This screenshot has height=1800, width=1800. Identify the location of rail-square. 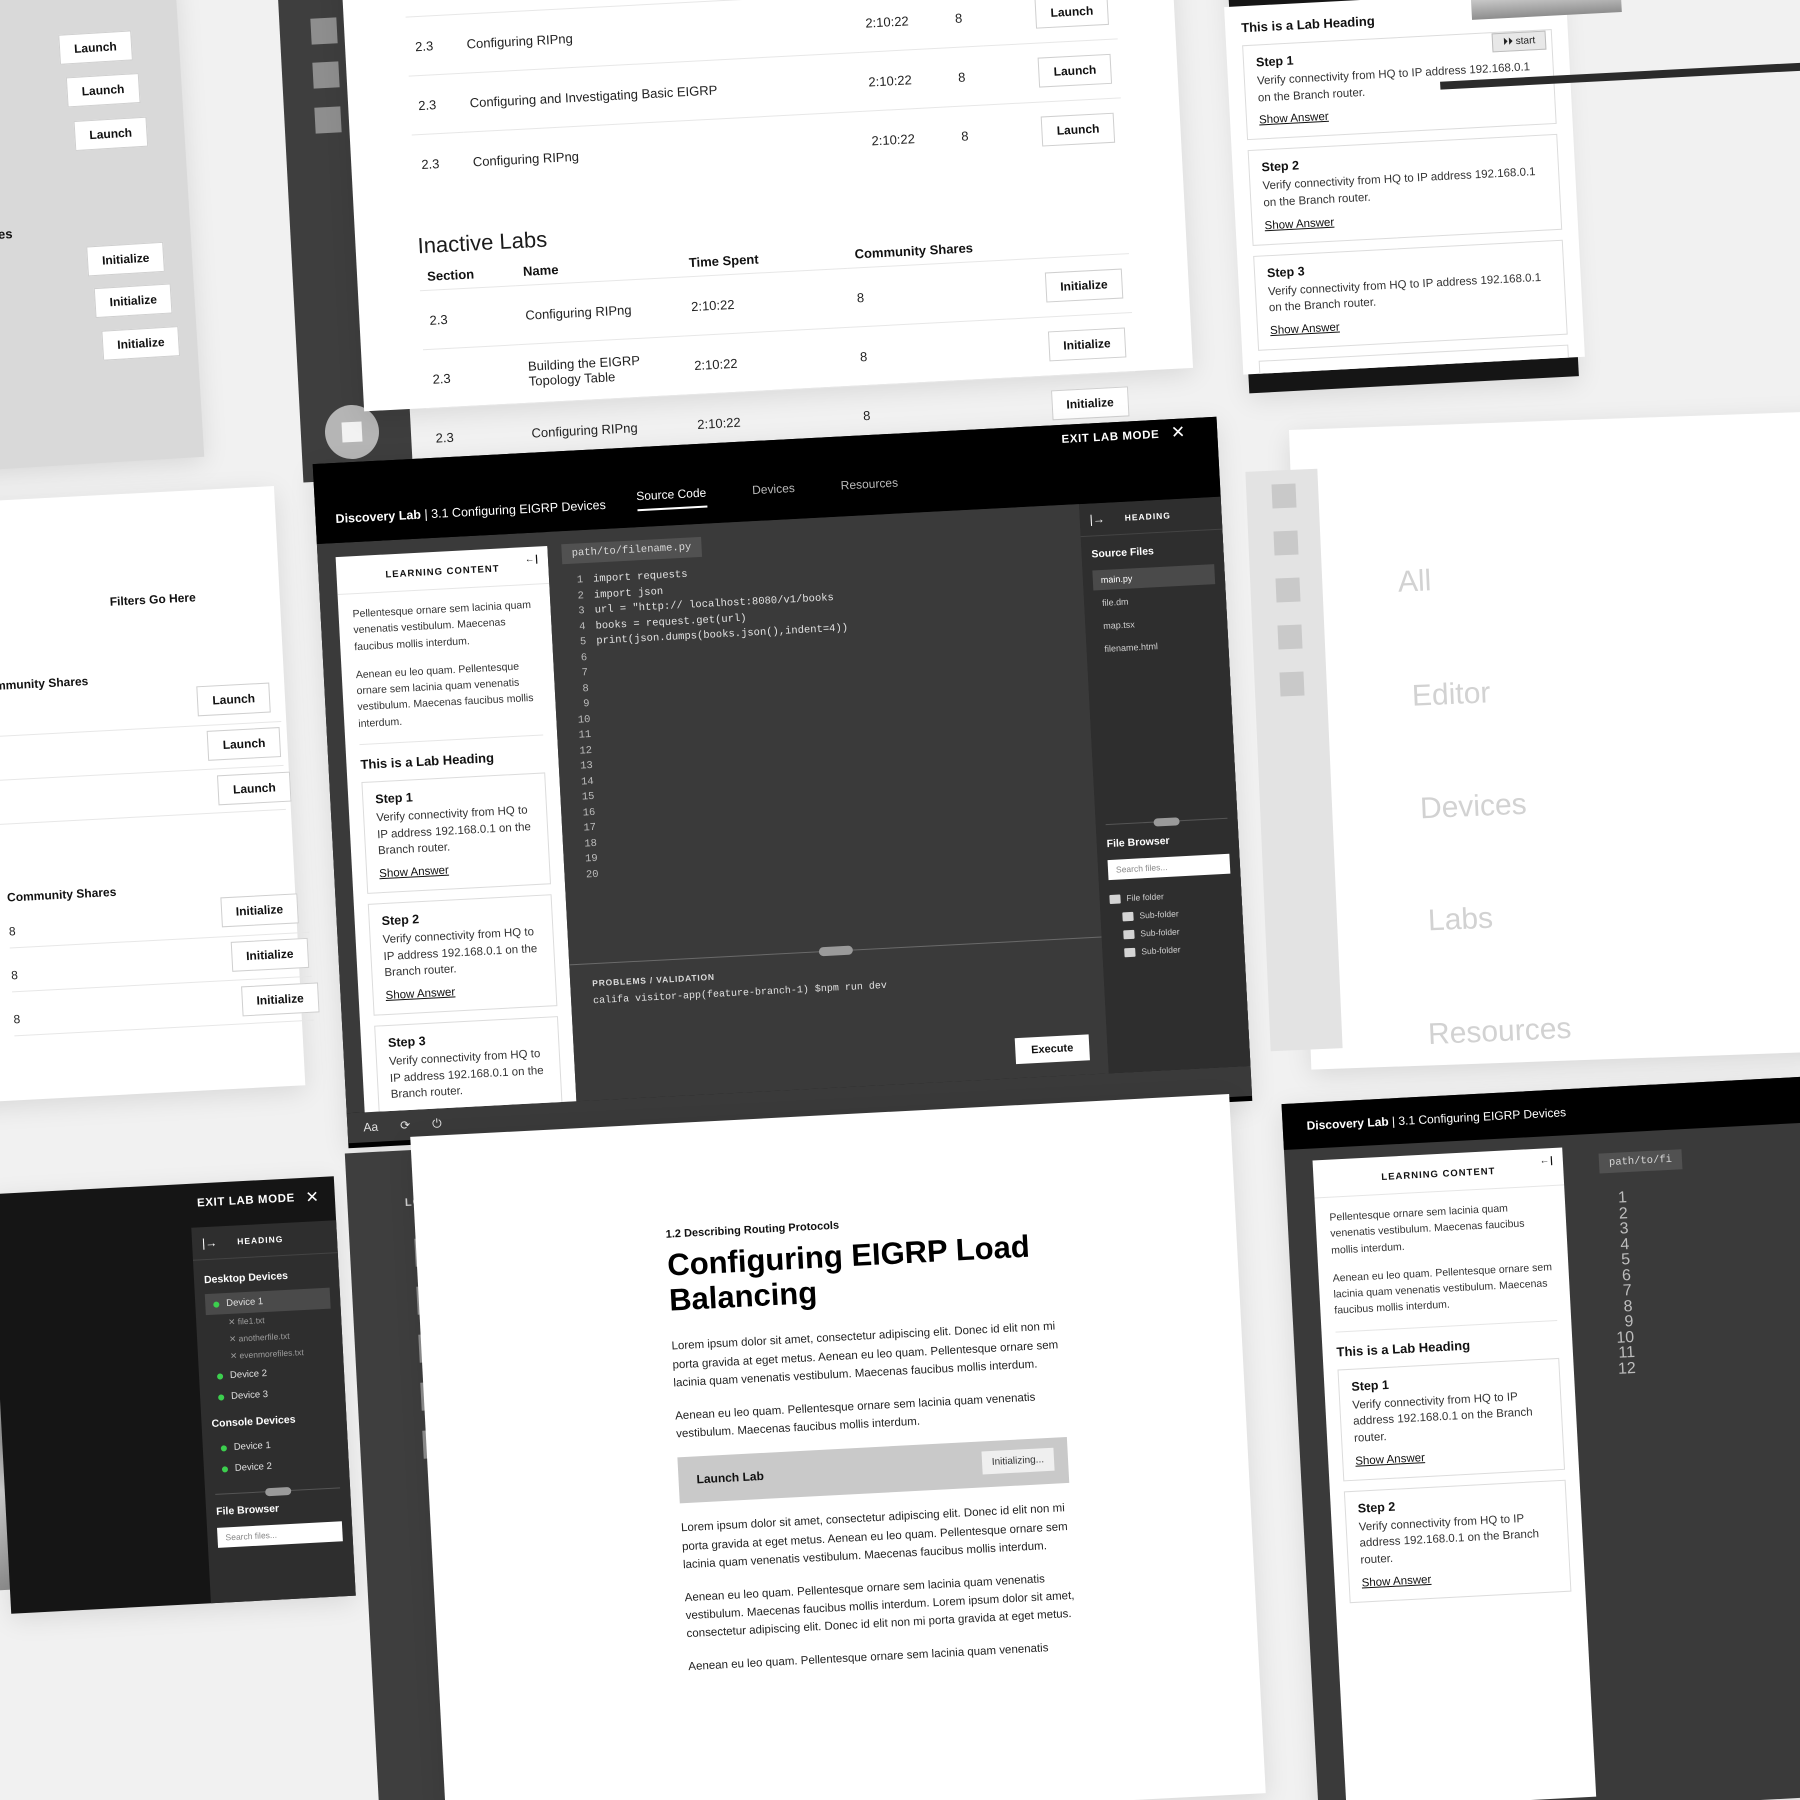
(1288, 590).